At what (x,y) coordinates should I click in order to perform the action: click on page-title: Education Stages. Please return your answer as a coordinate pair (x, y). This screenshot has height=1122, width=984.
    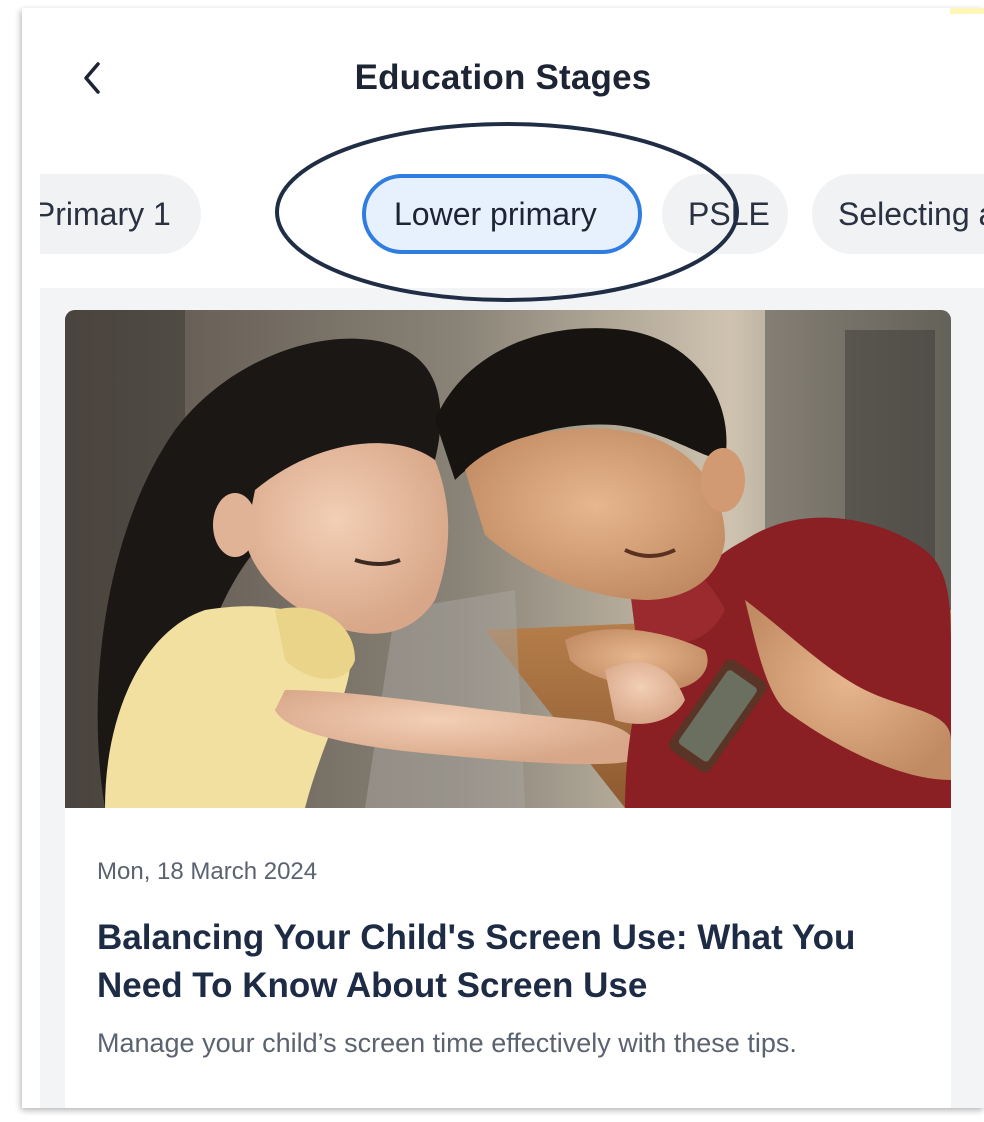
    Looking at the image, I should click on (503, 77).